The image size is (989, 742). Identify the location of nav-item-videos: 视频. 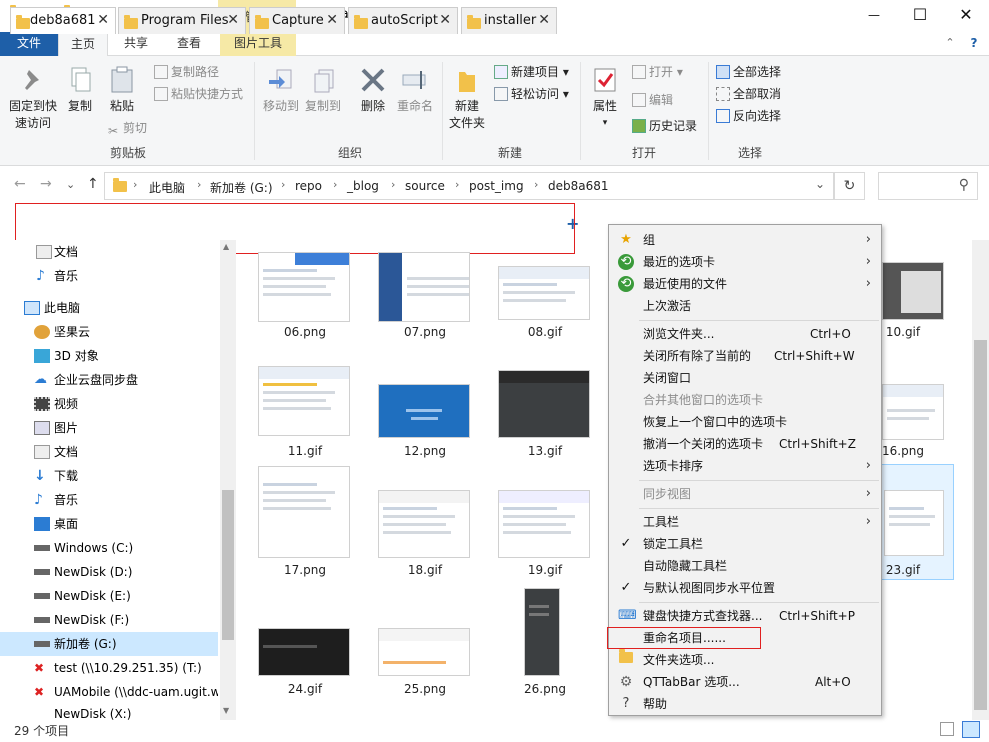
(109, 404).